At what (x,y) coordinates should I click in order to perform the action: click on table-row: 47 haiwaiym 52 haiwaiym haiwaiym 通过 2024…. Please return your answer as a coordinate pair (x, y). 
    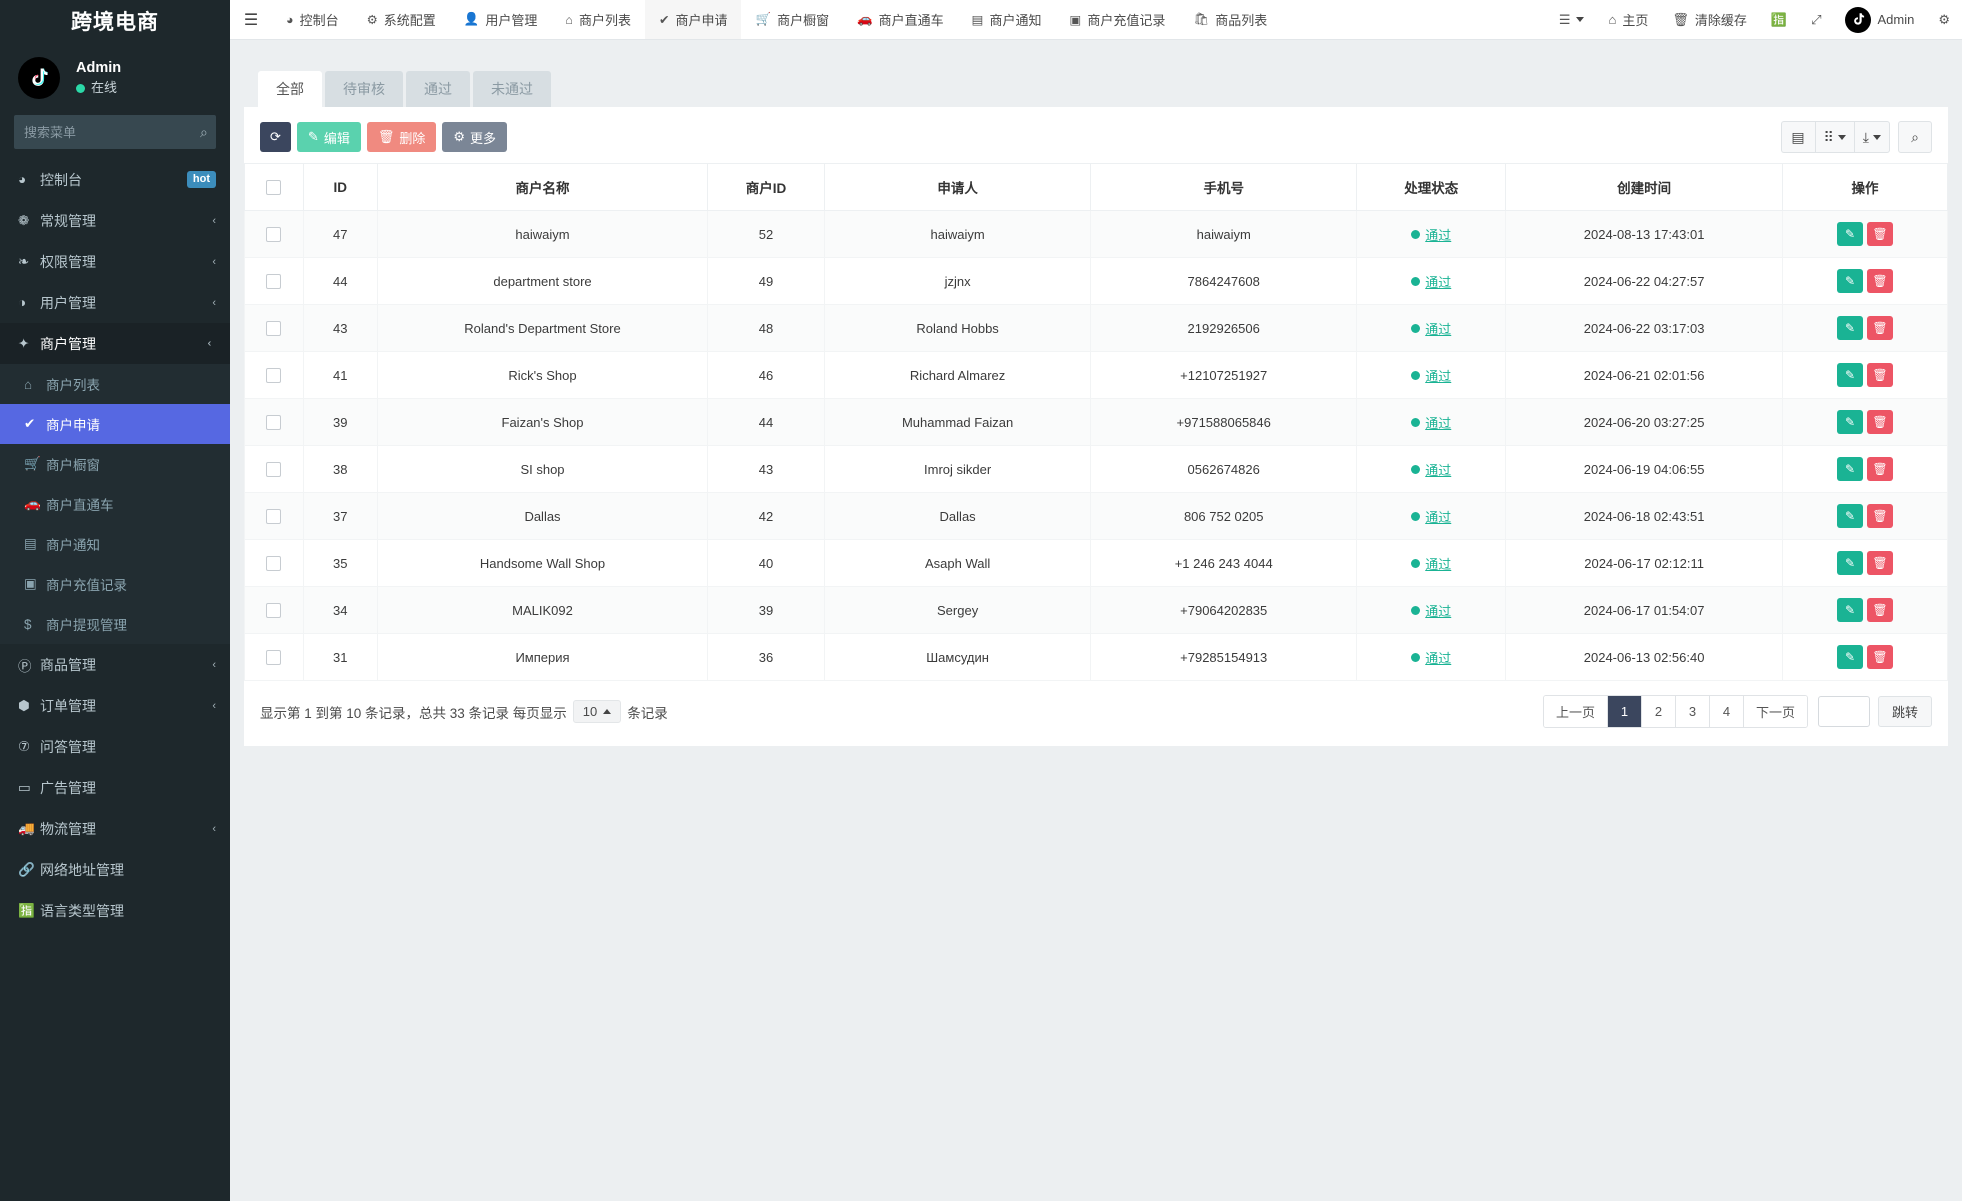
    Looking at the image, I should click on (1096, 234).